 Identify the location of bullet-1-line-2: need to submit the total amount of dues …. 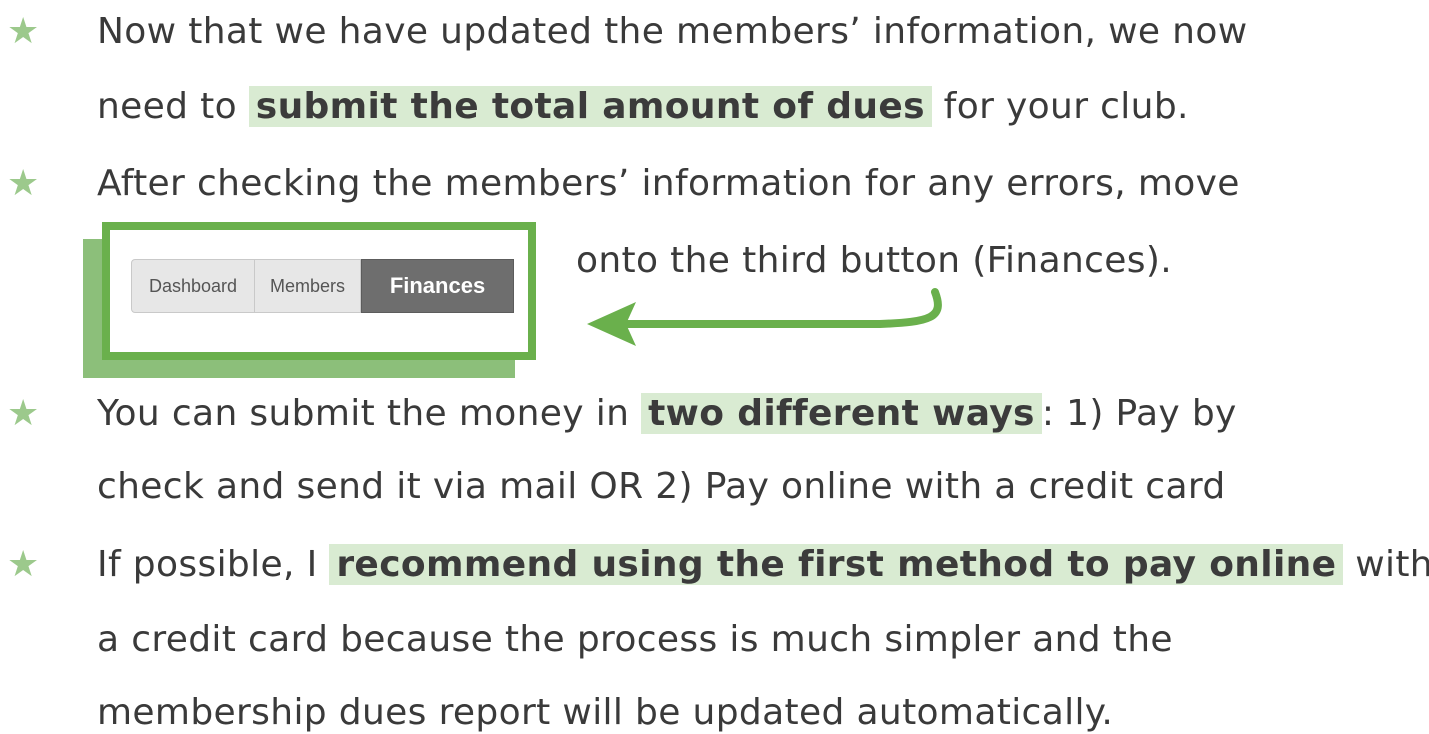
(643, 106).